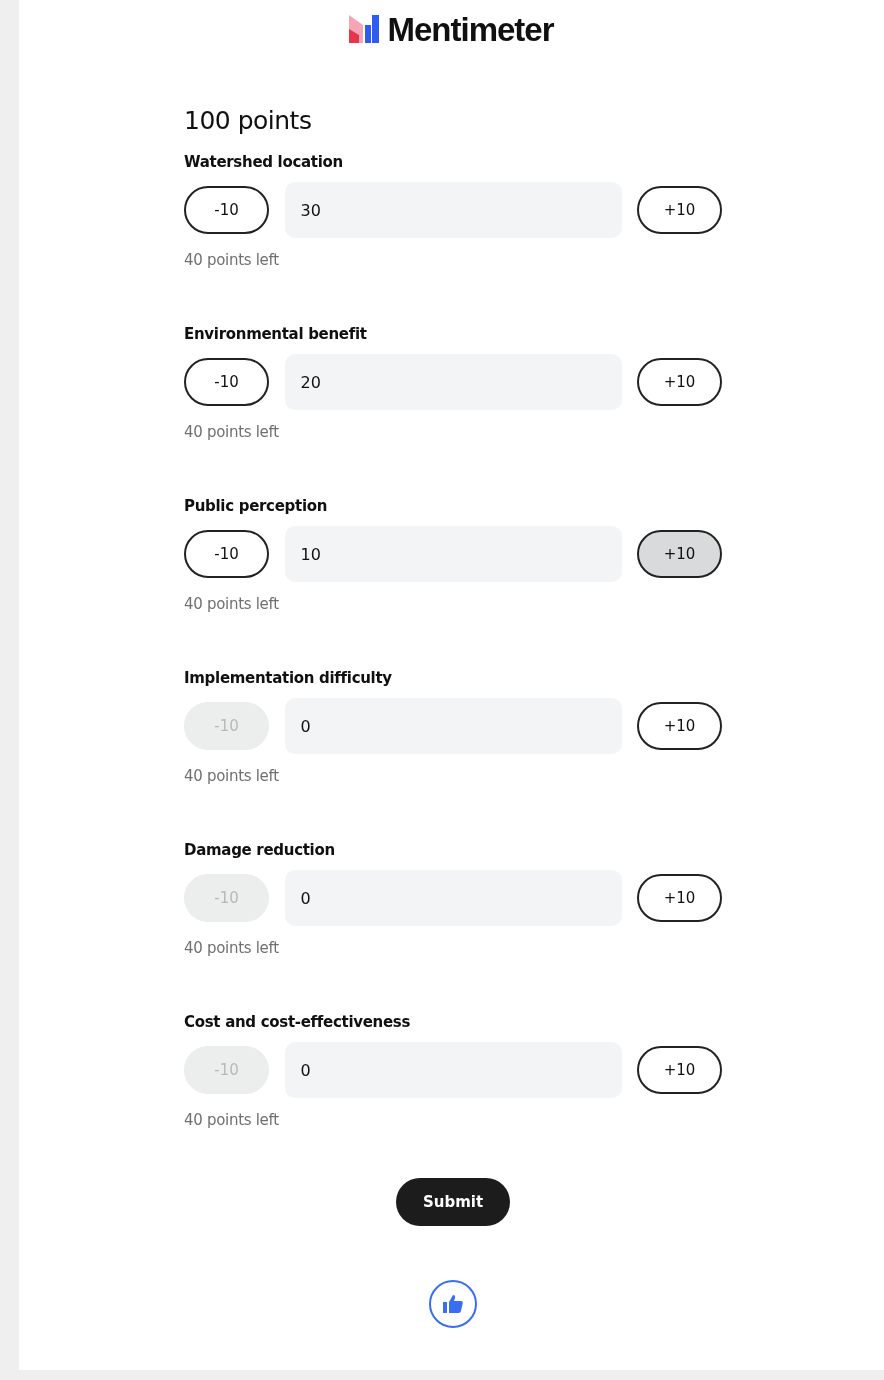 The width and height of the screenshot is (884, 1380). What do you see at coordinates (453, 1202) in the screenshot?
I see `submit-button: Submit` at bounding box center [453, 1202].